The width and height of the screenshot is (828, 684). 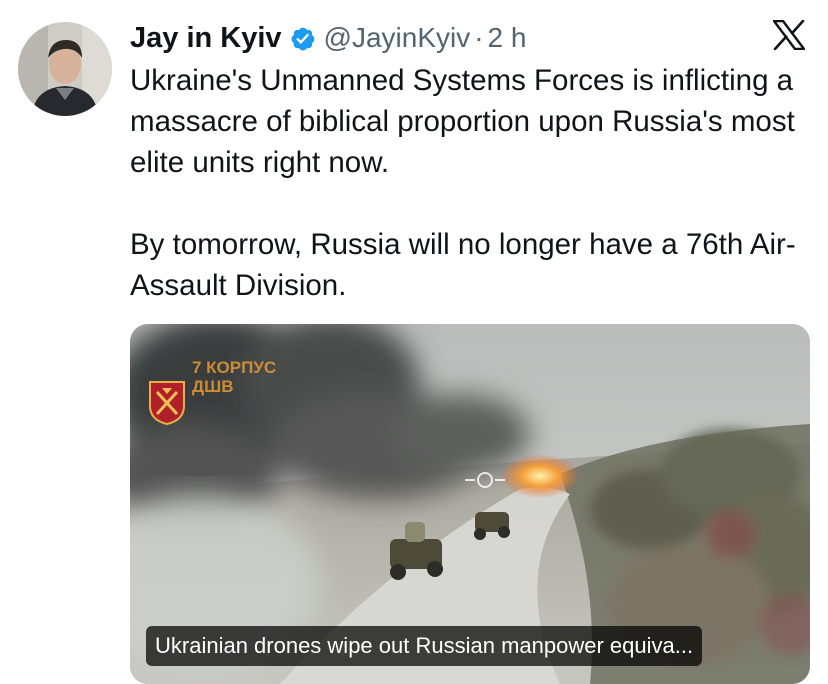 I want to click on x-logo-icon, so click(x=789, y=35).